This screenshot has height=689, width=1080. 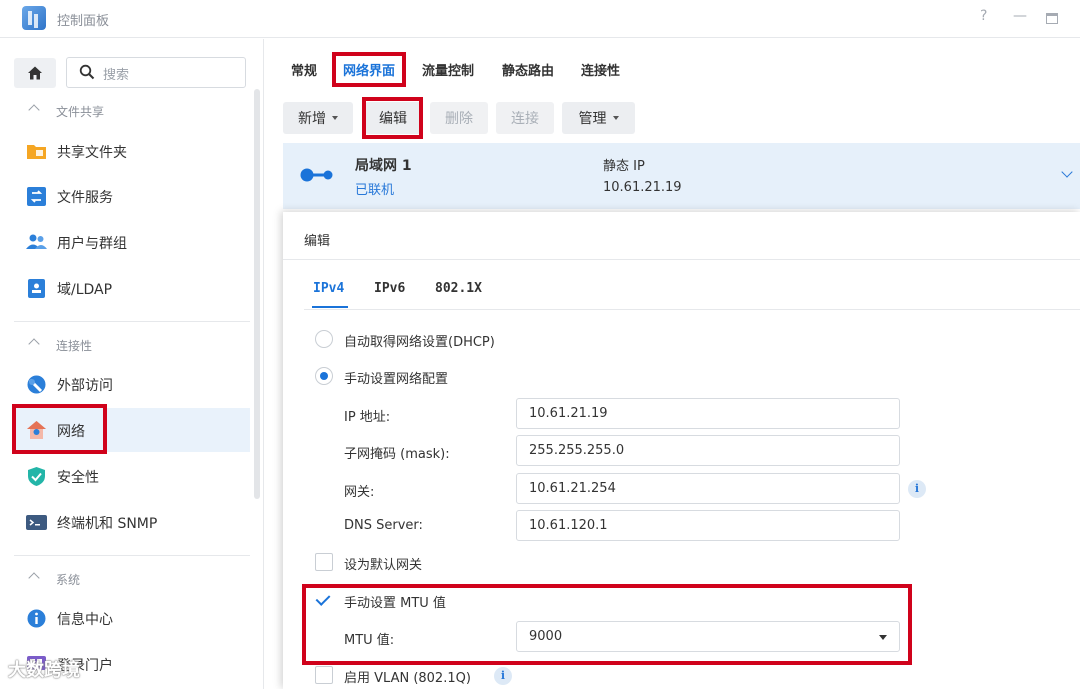 What do you see at coordinates (324, 675) in the screenshot?
I see `vlan-checkbox` at bounding box center [324, 675].